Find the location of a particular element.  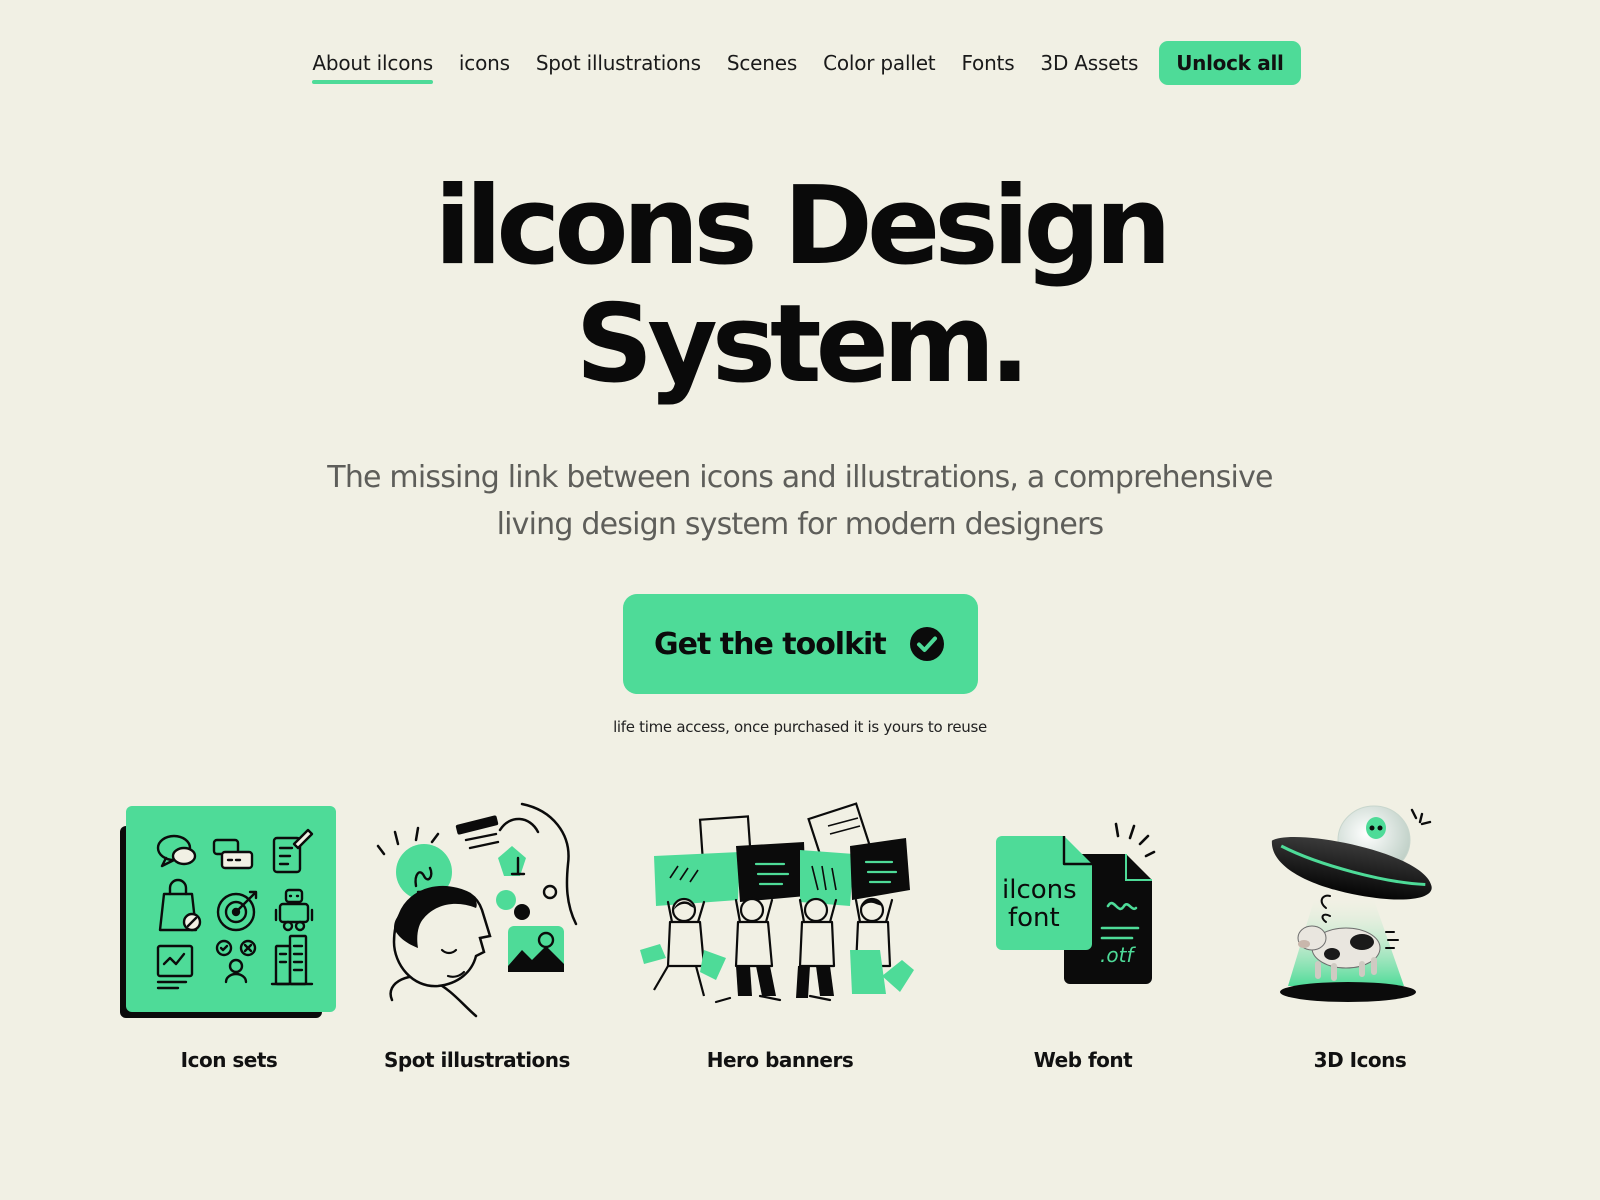

check-circle-icon is located at coordinates (927, 644).